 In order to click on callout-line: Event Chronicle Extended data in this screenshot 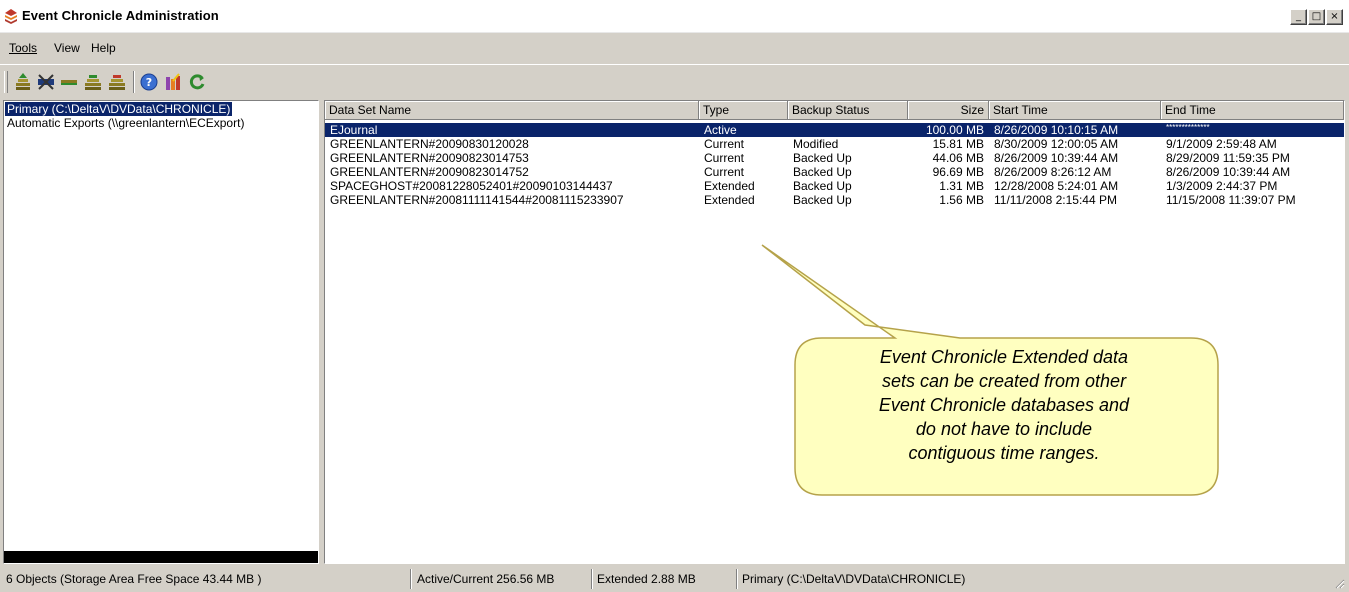, I will do `click(1004, 357)`.